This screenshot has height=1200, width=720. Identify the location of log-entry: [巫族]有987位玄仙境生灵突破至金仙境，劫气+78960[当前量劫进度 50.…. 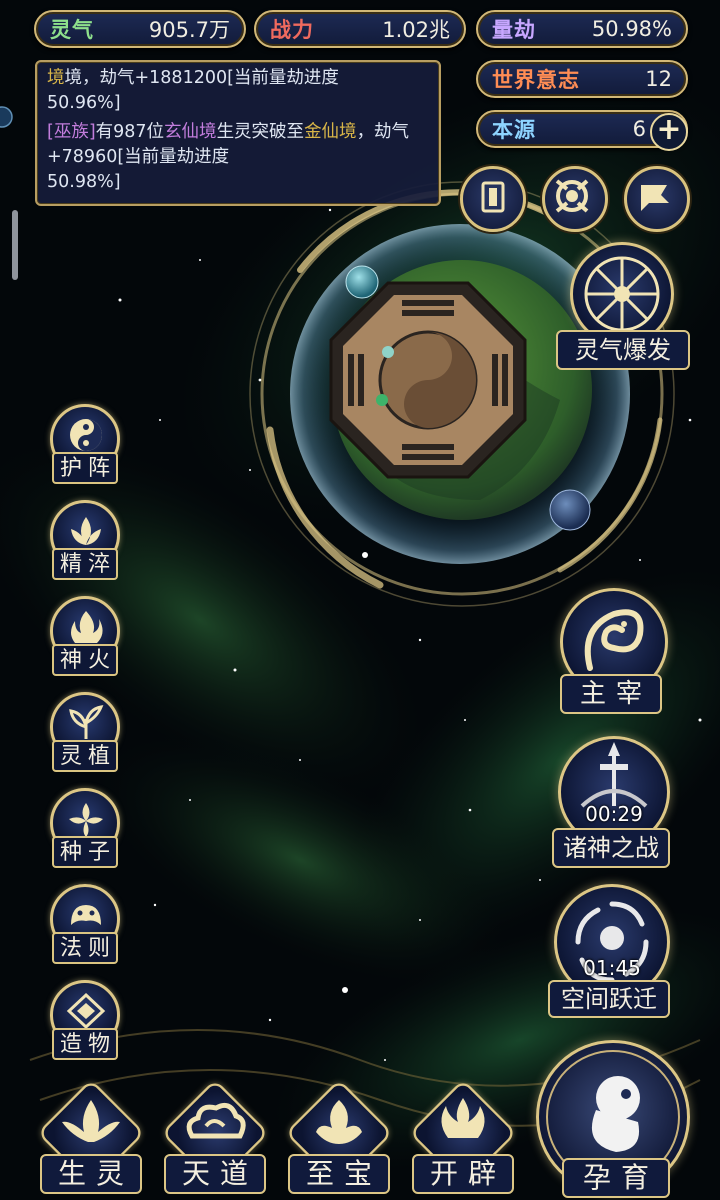
(238, 157).